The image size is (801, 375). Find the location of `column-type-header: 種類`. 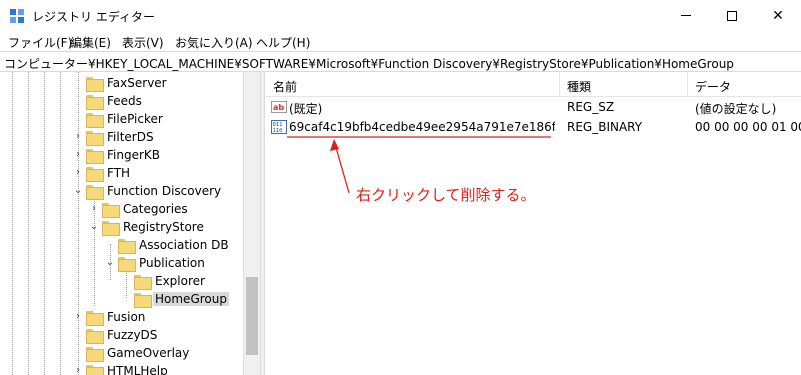

column-type-header: 種類 is located at coordinates (579, 86).